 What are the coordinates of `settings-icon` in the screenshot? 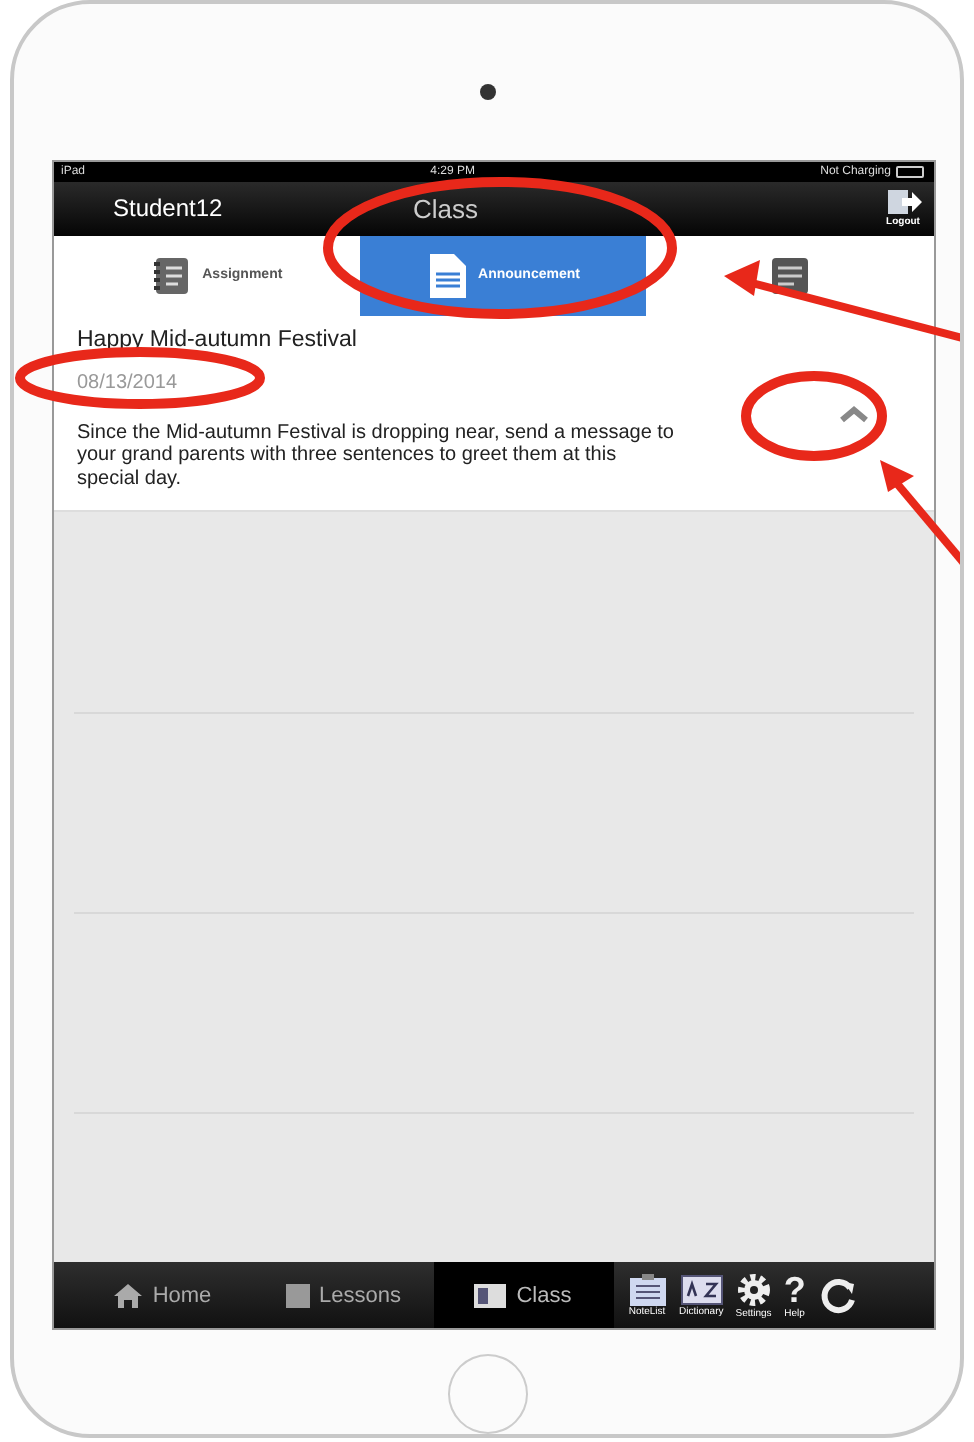 It's located at (753, 1289).